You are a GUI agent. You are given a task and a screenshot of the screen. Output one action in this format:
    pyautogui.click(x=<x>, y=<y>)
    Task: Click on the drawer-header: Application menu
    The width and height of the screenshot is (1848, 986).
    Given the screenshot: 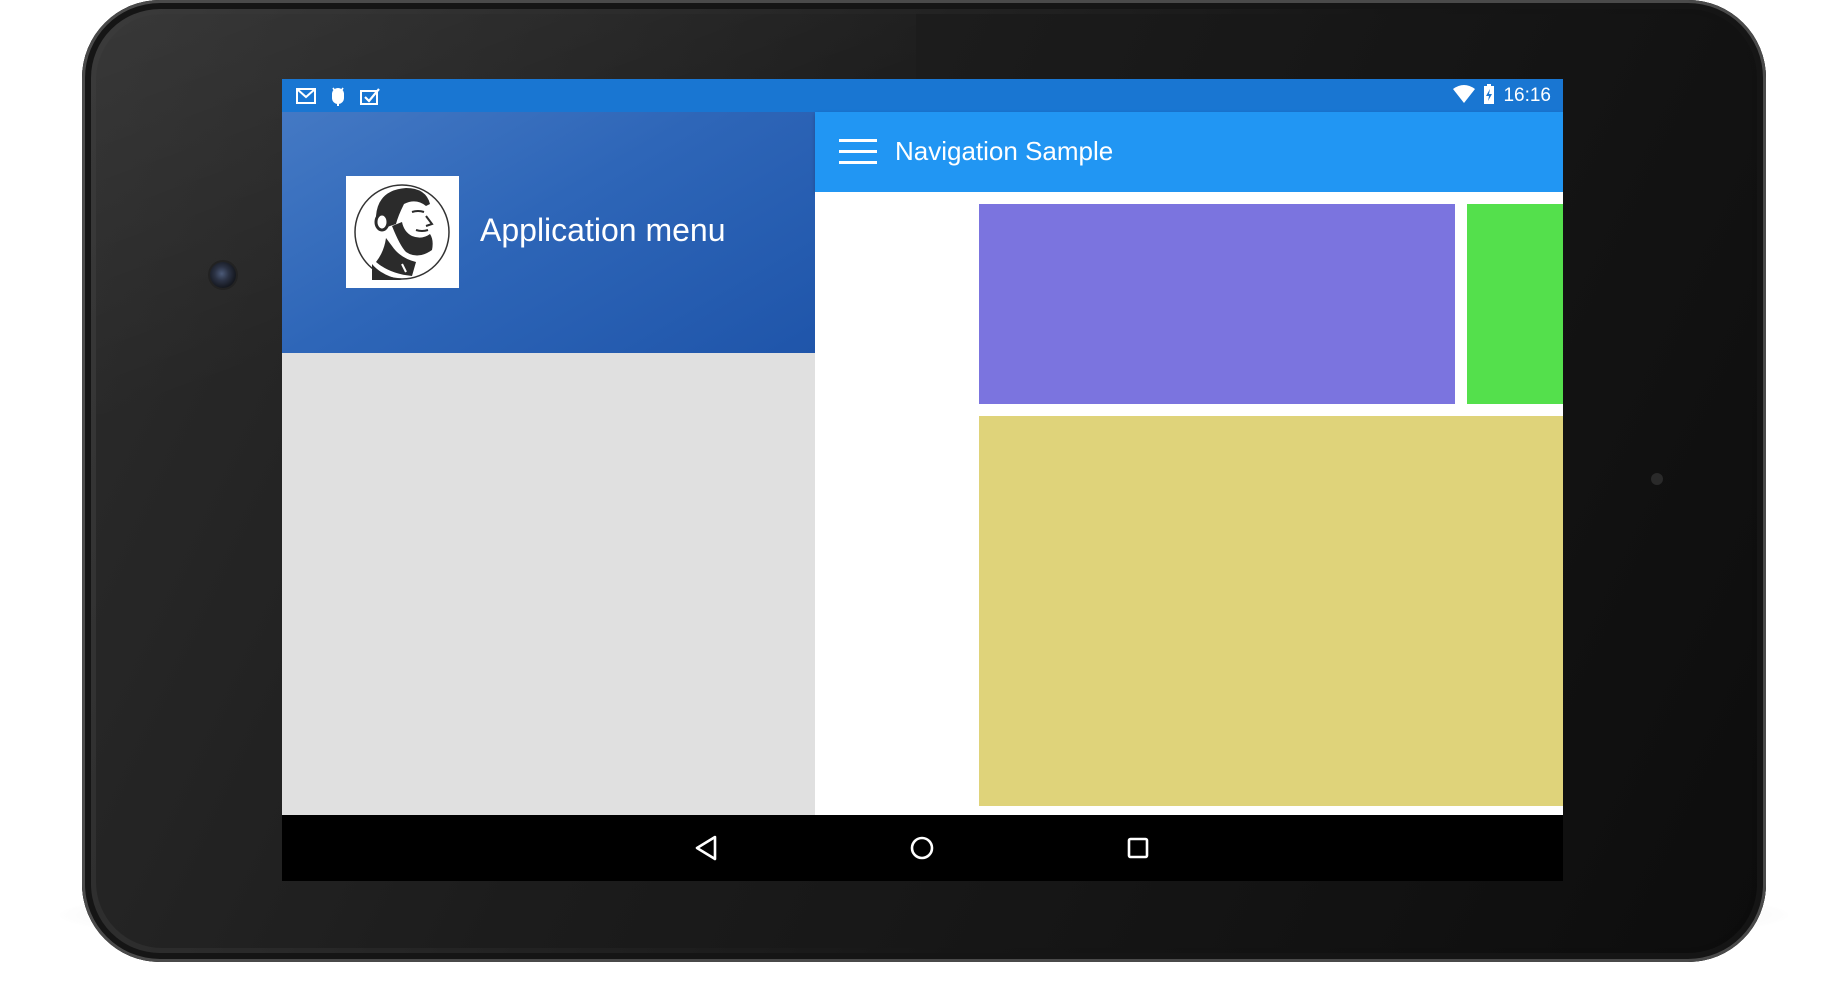 What is the action you would take?
    pyautogui.click(x=548, y=232)
    